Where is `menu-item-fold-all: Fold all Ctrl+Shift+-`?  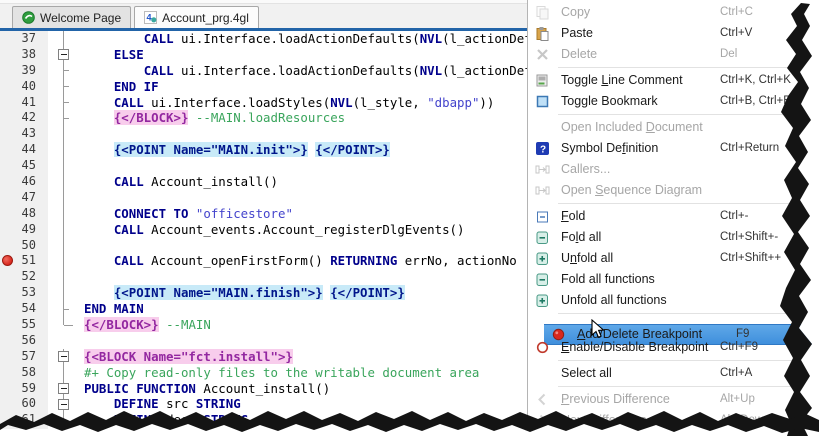 menu-item-fold-all: Fold all Ctrl+Shift+- is located at coordinates (673, 237).